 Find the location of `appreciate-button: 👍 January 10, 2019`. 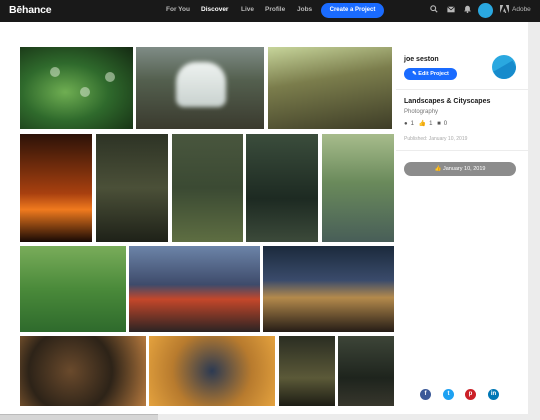

appreciate-button: 👍 January 10, 2019 is located at coordinates (460, 169).